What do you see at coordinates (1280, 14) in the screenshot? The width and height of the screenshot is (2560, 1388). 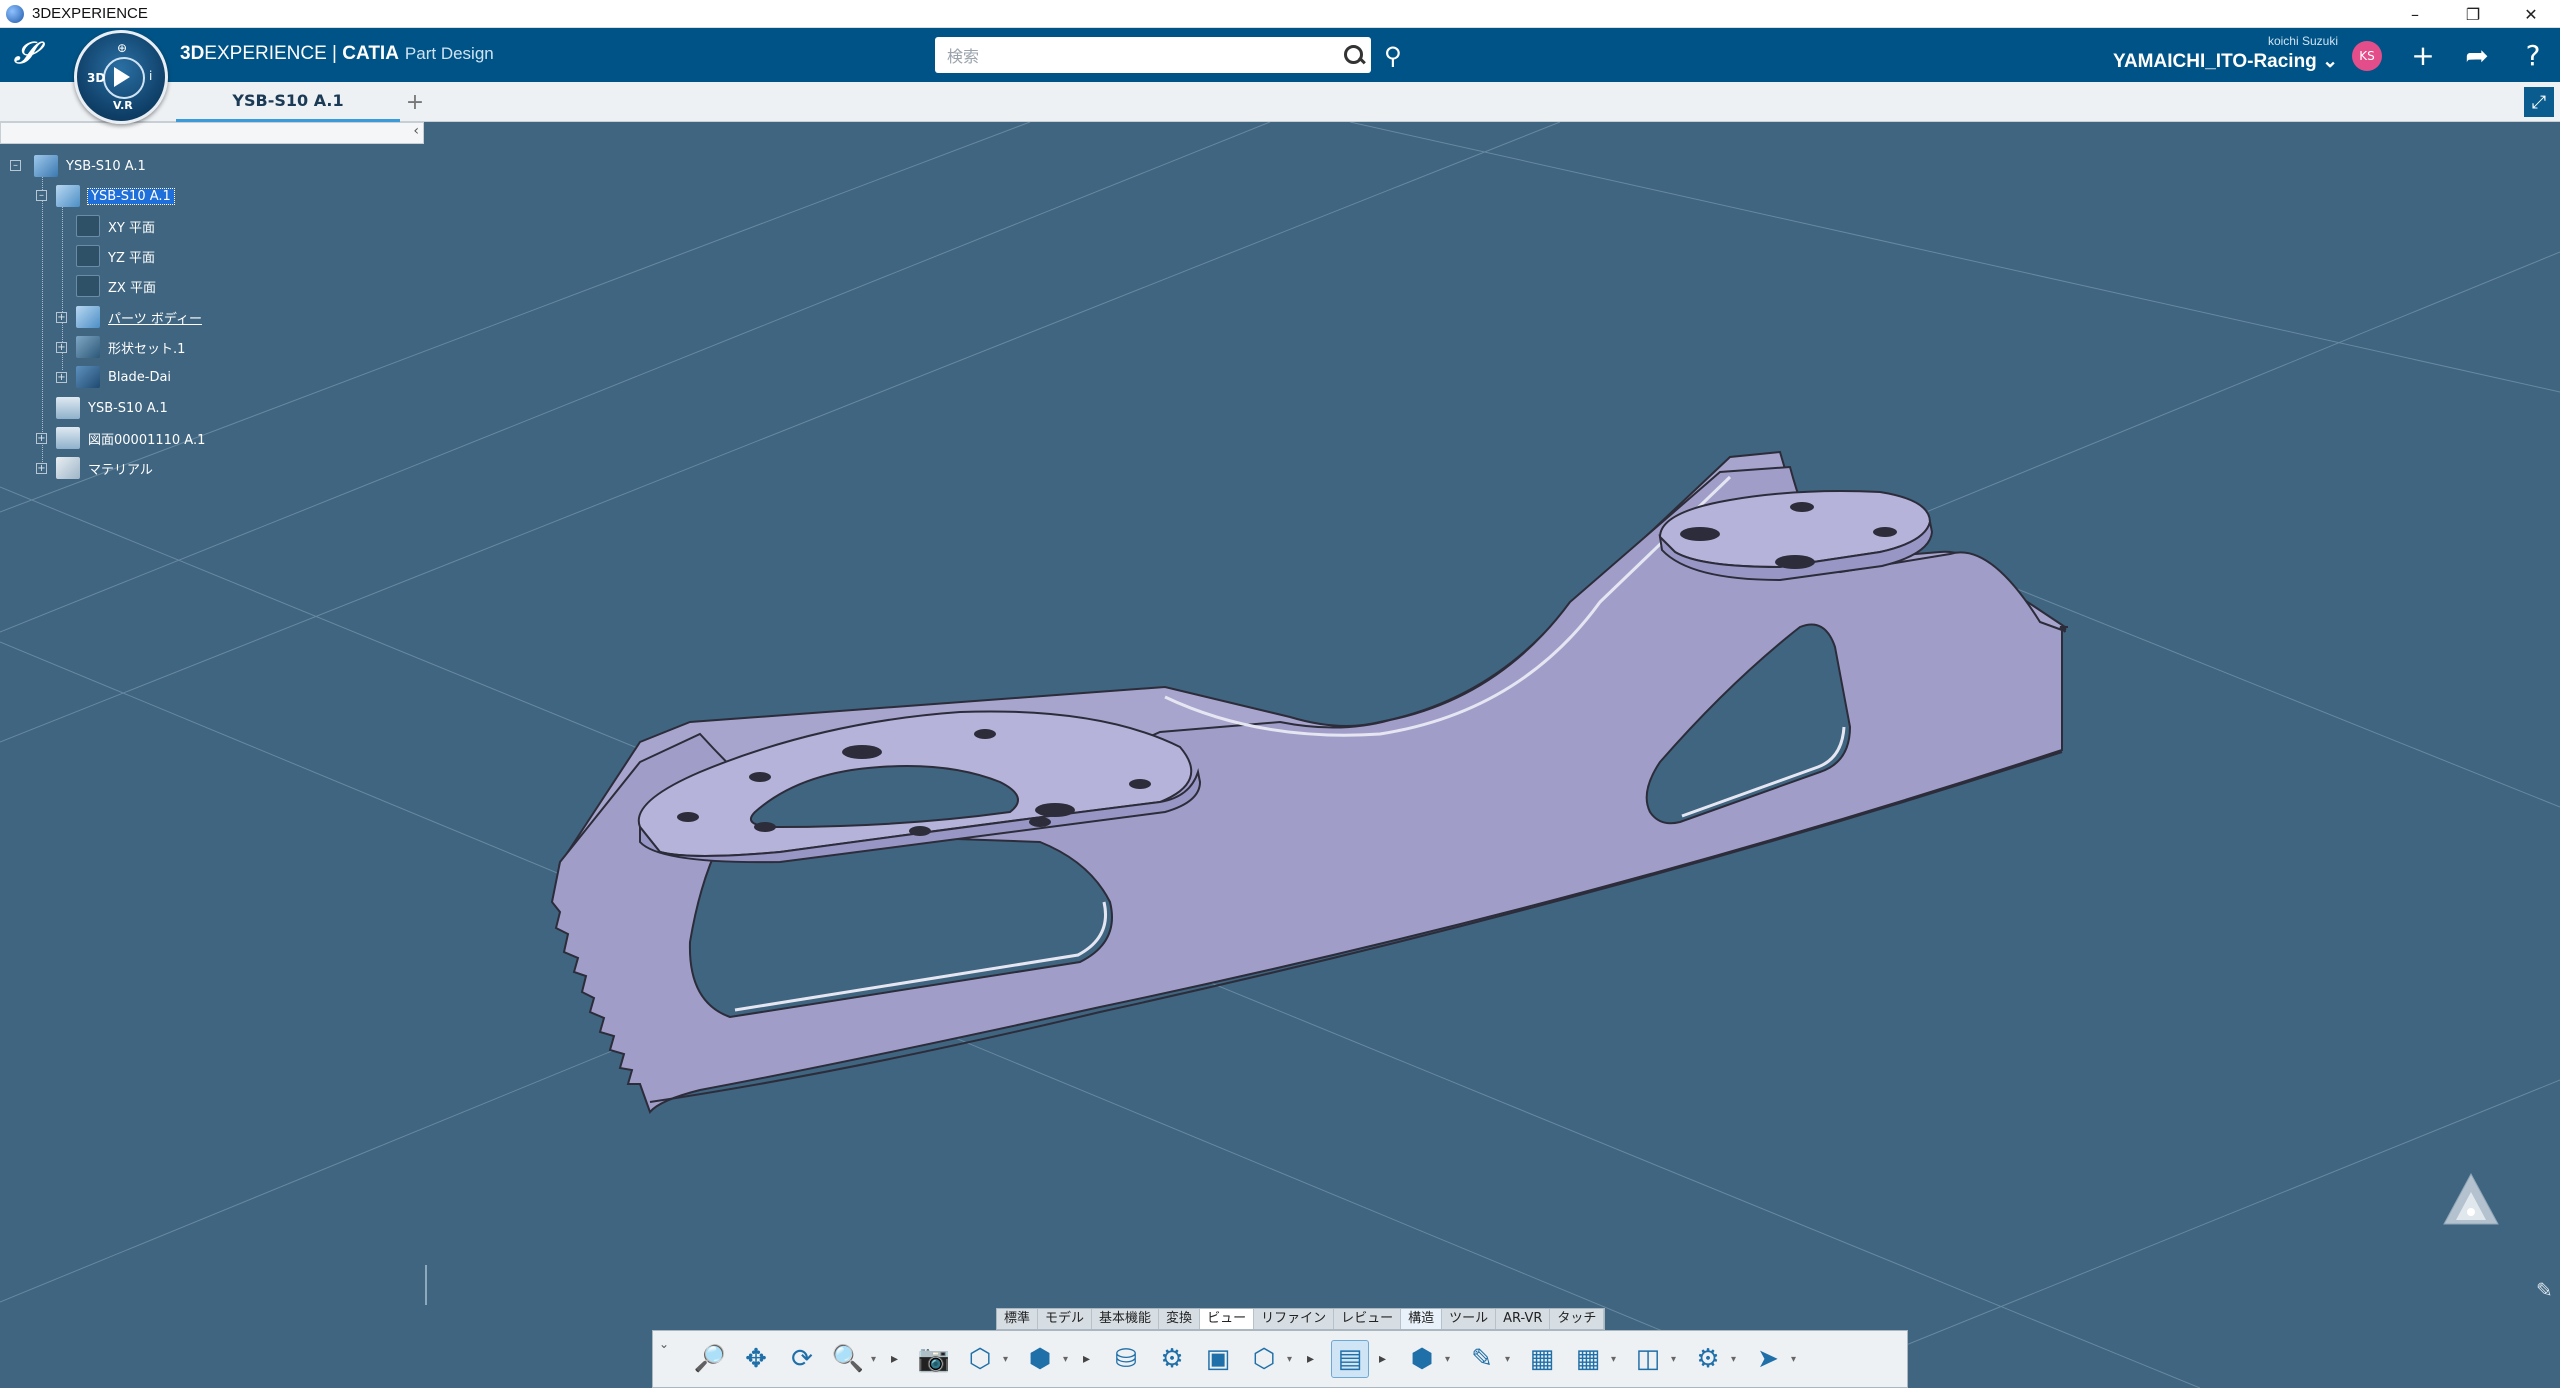 I see `window-title-bar: 3DEXPERIENCE – ❐ ✕` at bounding box center [1280, 14].